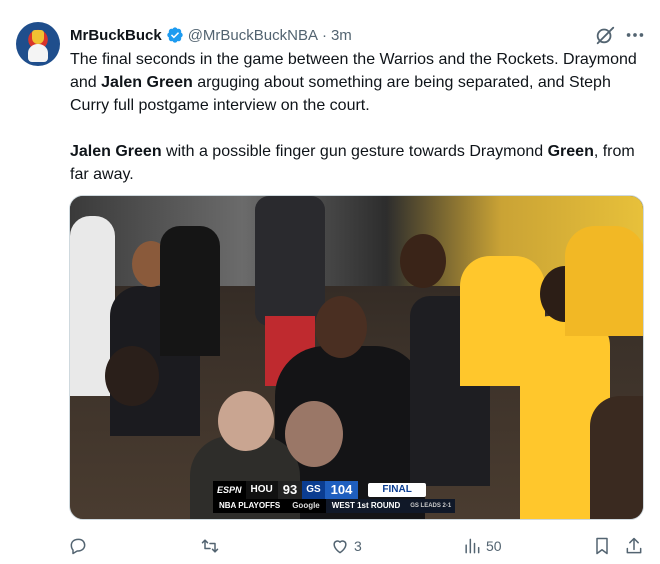  What do you see at coordinates (38, 53) in the screenshot?
I see `avatar-rooster-body` at bounding box center [38, 53].